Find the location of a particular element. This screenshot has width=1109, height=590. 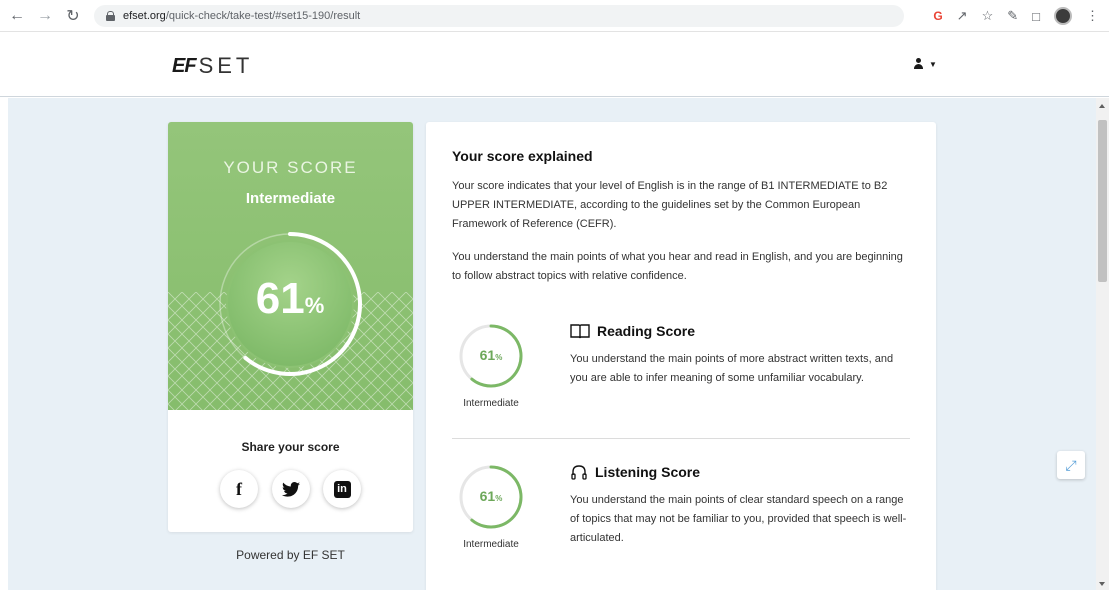

logo-set: SET is located at coordinates (226, 65).